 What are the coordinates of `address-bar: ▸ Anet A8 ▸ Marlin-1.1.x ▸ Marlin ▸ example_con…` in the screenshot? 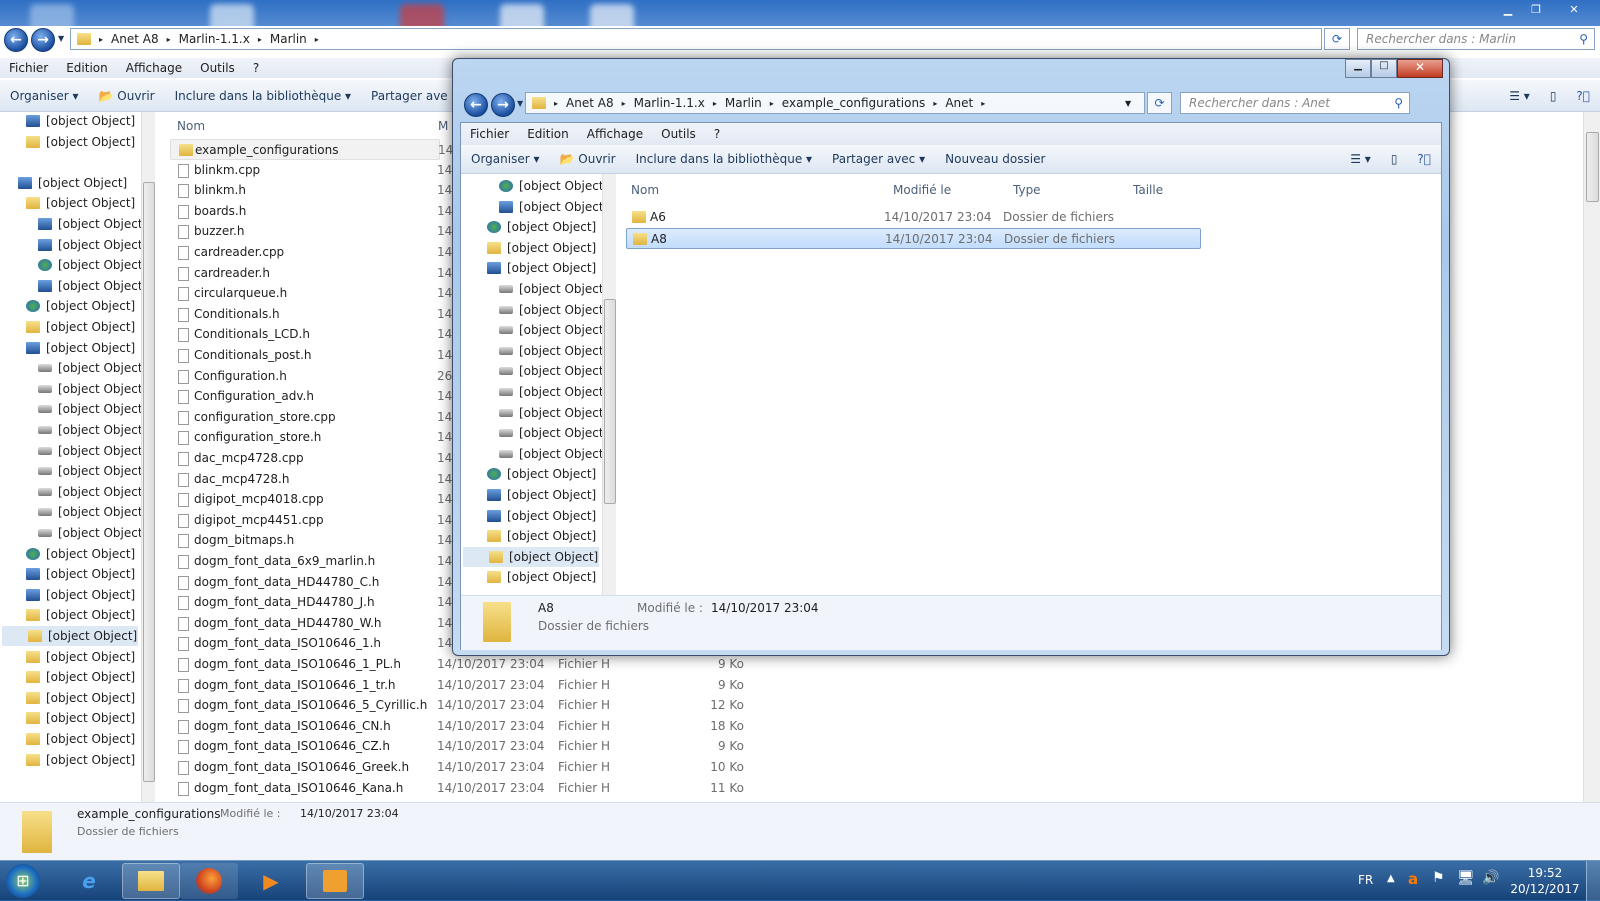 It's located at (835, 103).